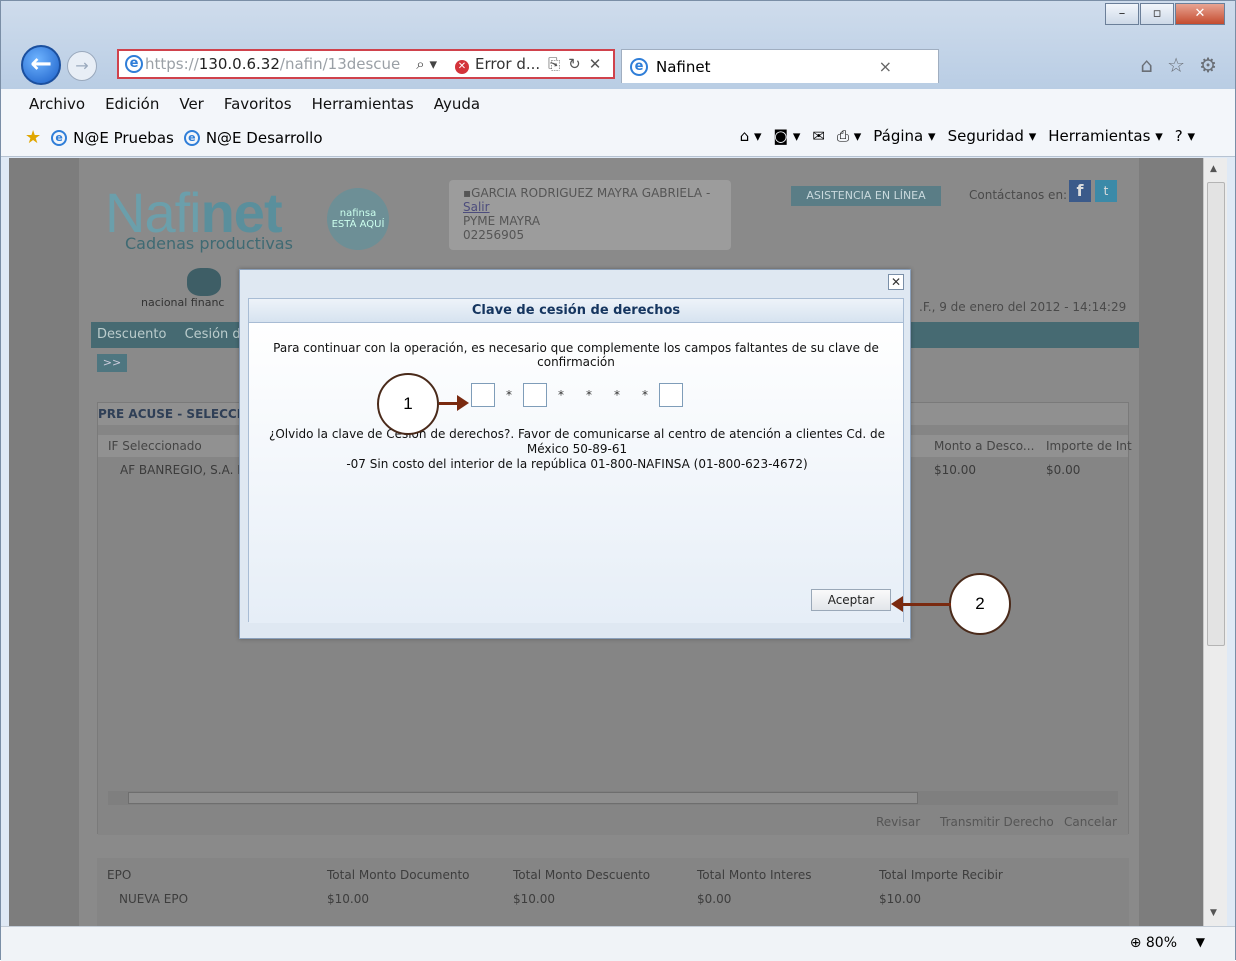  I want to click on facebook-icon: f, so click(1080, 191).